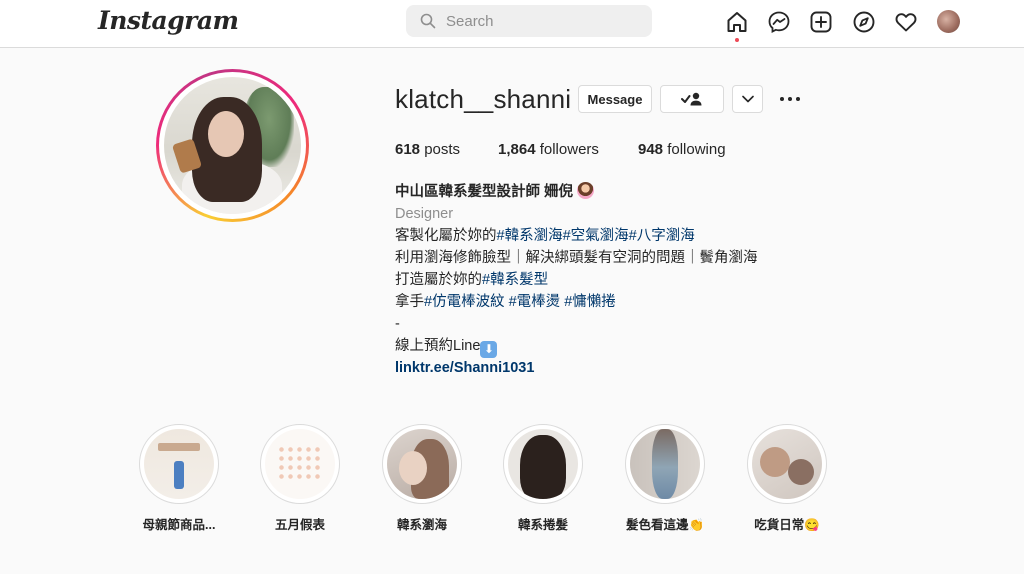 This screenshot has width=1024, height=574. Describe the element at coordinates (472, 280) in the screenshot. I see `bio-line-3: 打造屬於妳的#韓系髮型` at that location.